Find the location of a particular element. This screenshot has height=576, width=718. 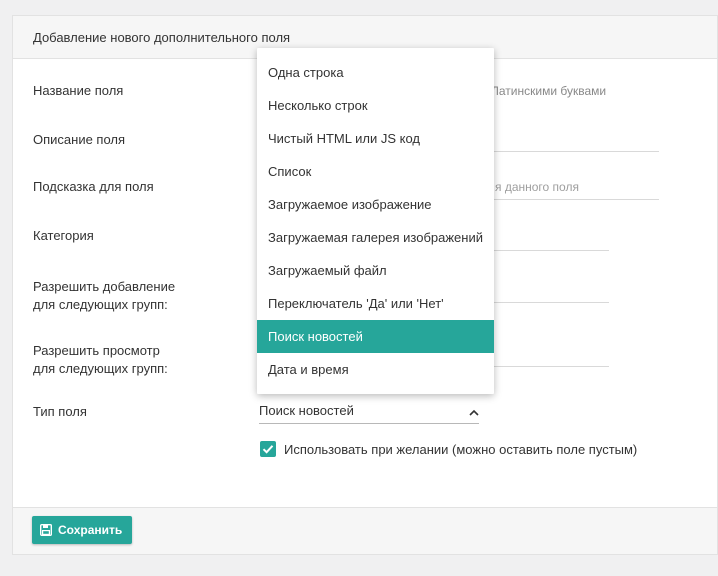

dropdown-option: Поиск новостей is located at coordinates (375, 336).